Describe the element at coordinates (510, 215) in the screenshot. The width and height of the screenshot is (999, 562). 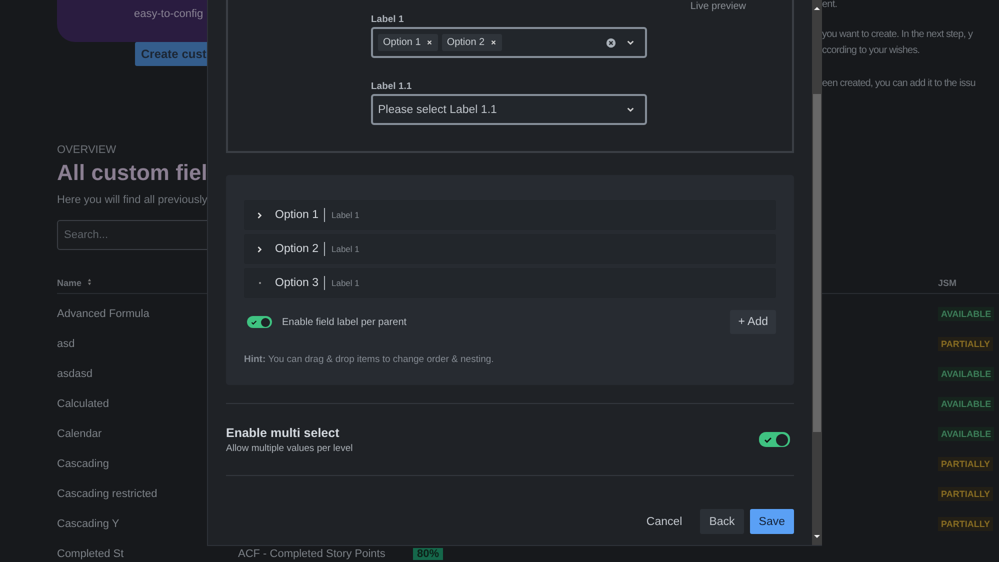
I see `tree-item: Option 1 Label 1` at that location.